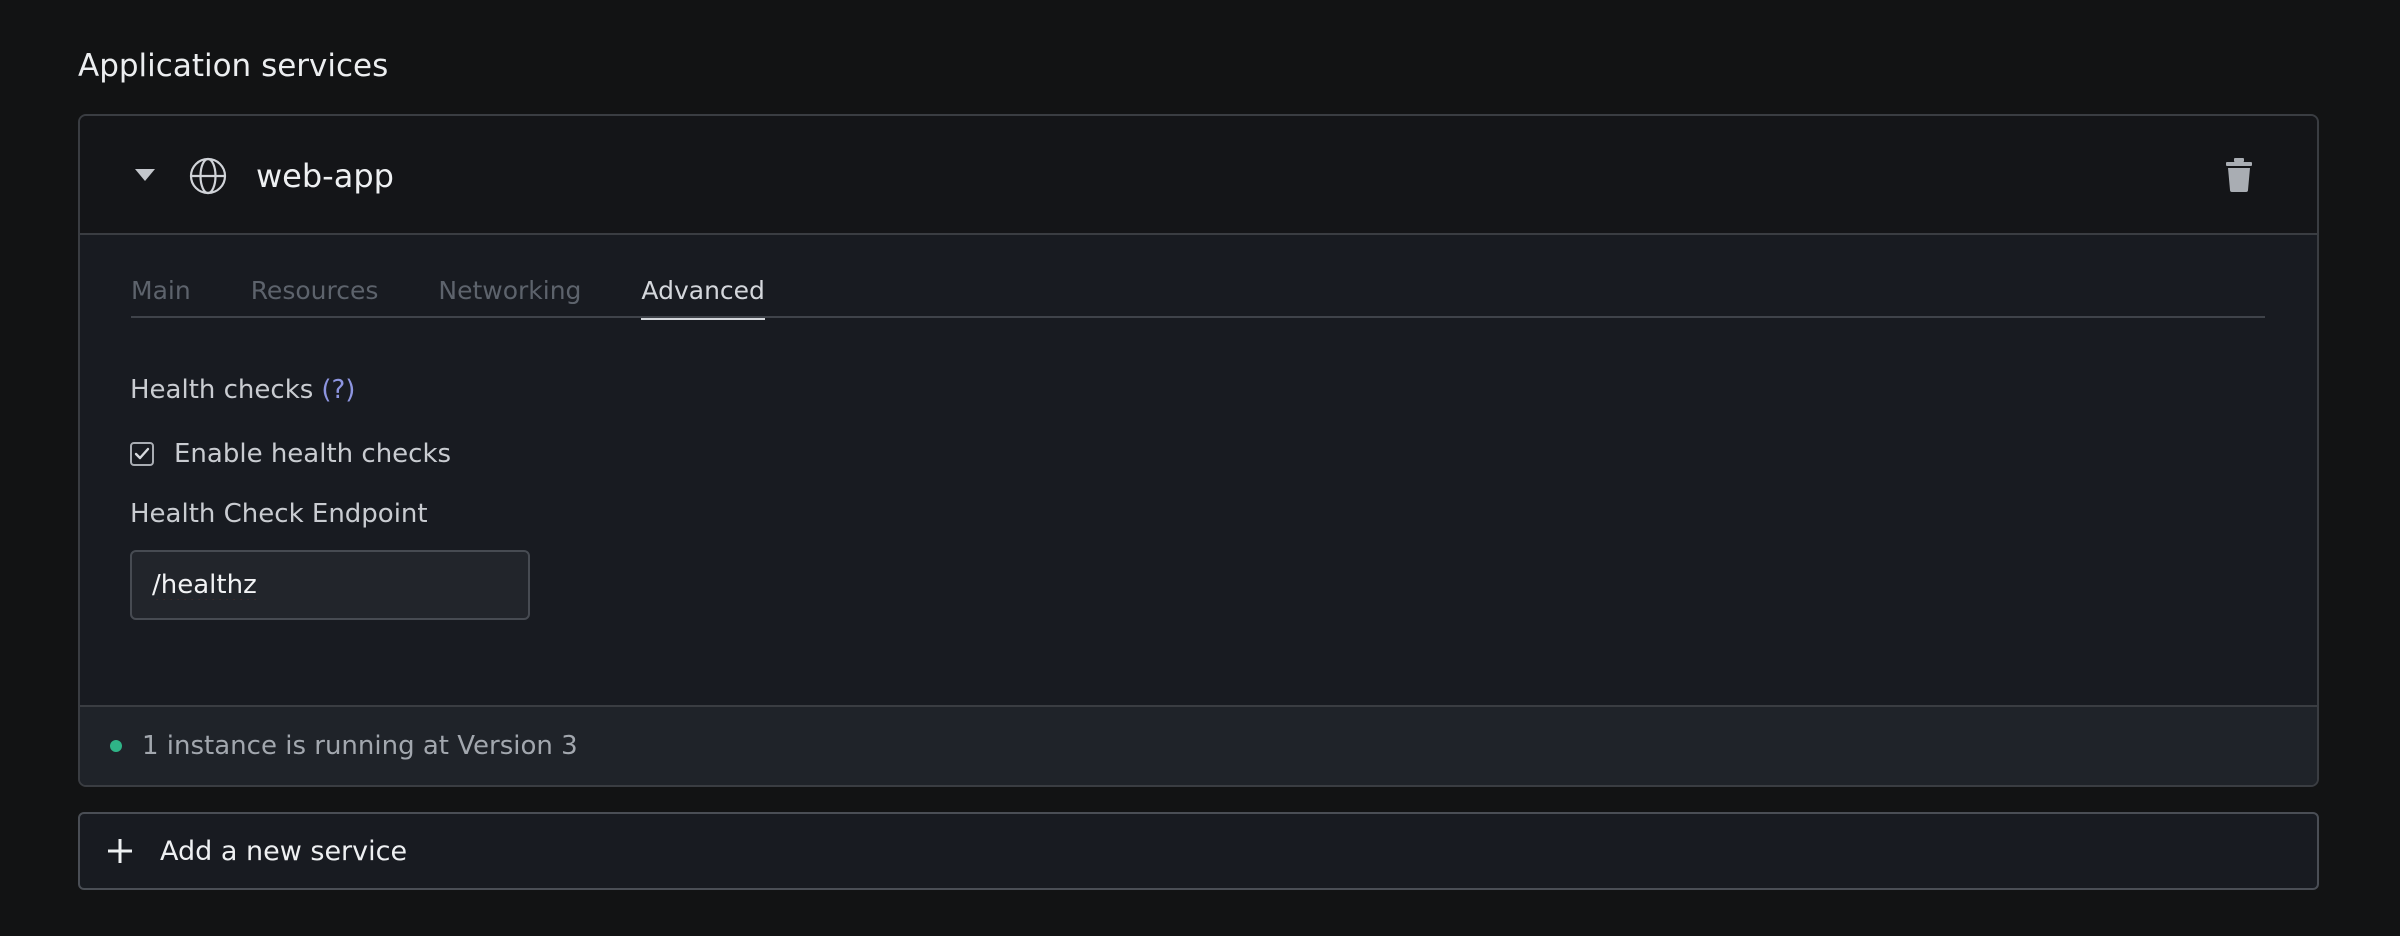 This screenshot has height=936, width=2400. I want to click on collapse-toggle, so click(145, 175).